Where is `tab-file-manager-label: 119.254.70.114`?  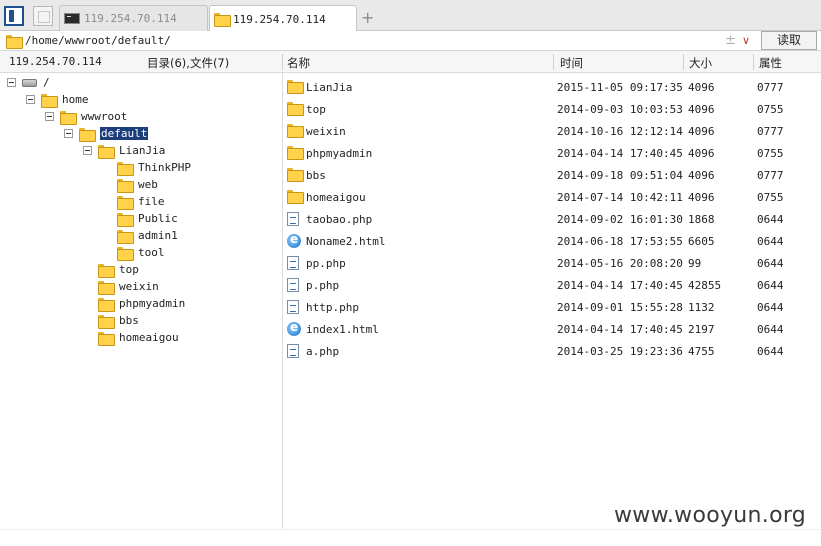
tab-file-manager-label: 119.254.70.114 is located at coordinates (279, 19).